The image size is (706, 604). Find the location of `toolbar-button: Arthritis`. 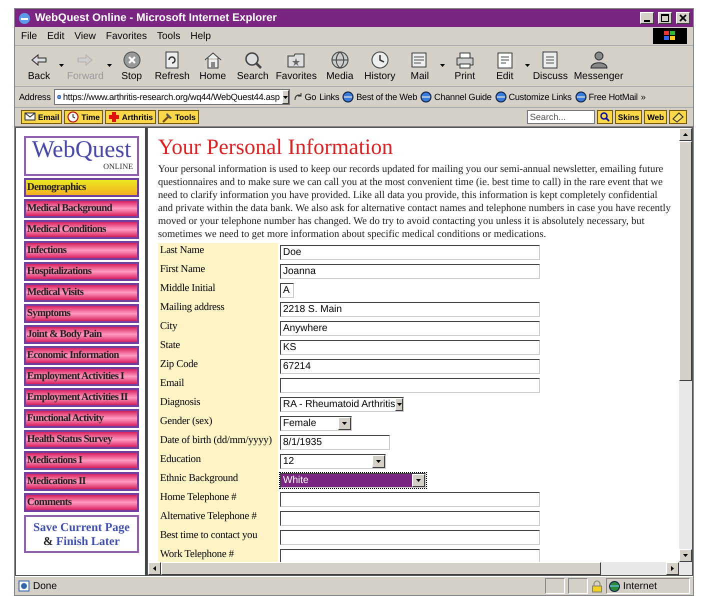

toolbar-button: Arthritis is located at coordinates (130, 117).